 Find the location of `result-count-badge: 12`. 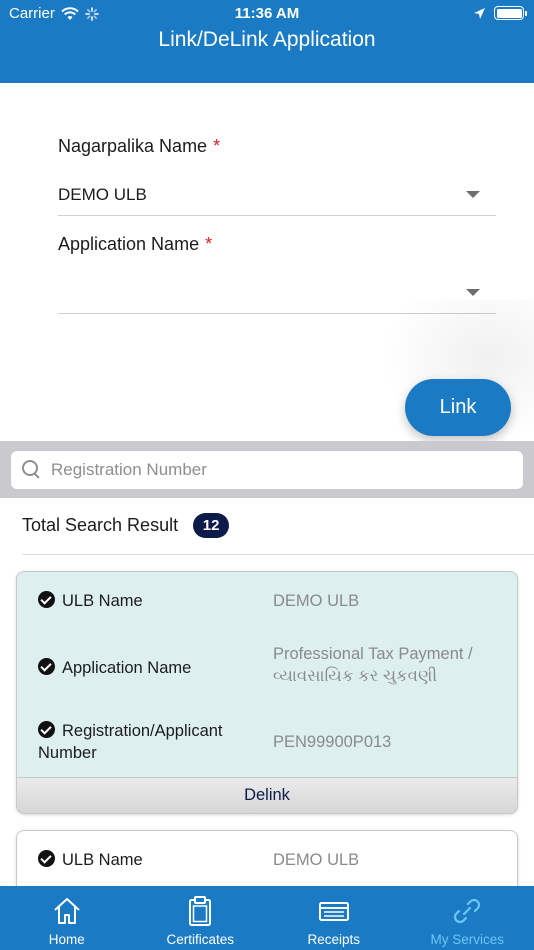

result-count-badge: 12 is located at coordinates (211, 525).